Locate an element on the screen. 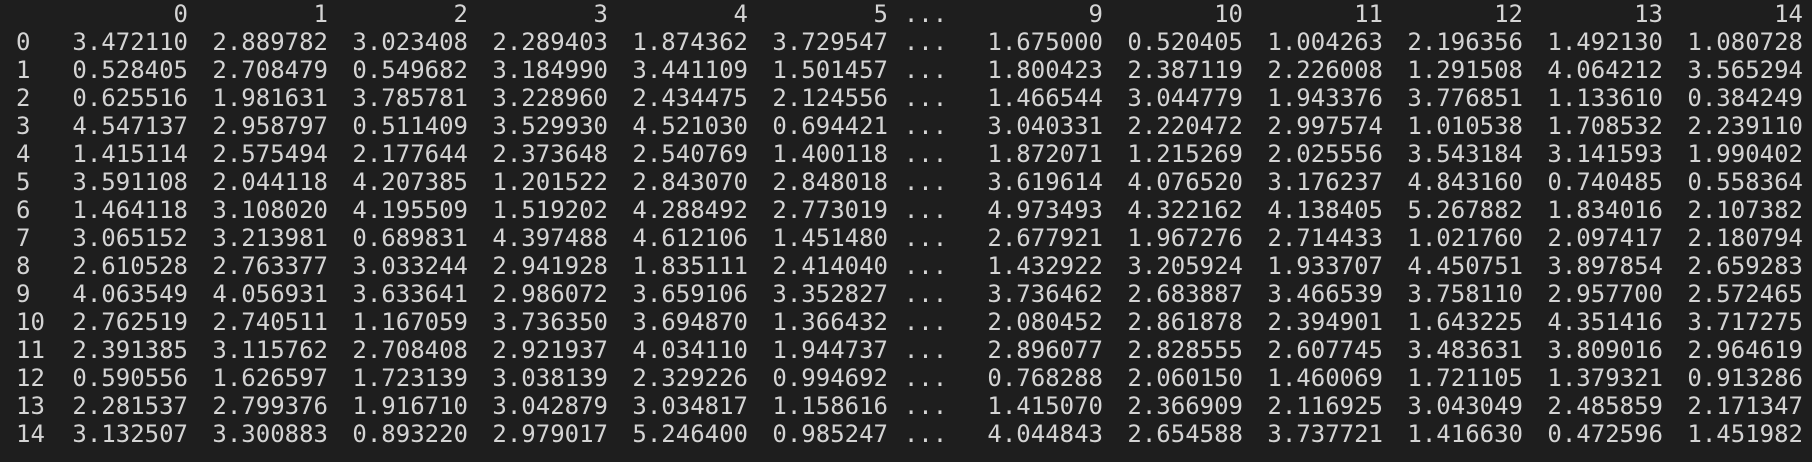 The image size is (1812, 462). table-cell: 3.023408 is located at coordinates (410, 42).